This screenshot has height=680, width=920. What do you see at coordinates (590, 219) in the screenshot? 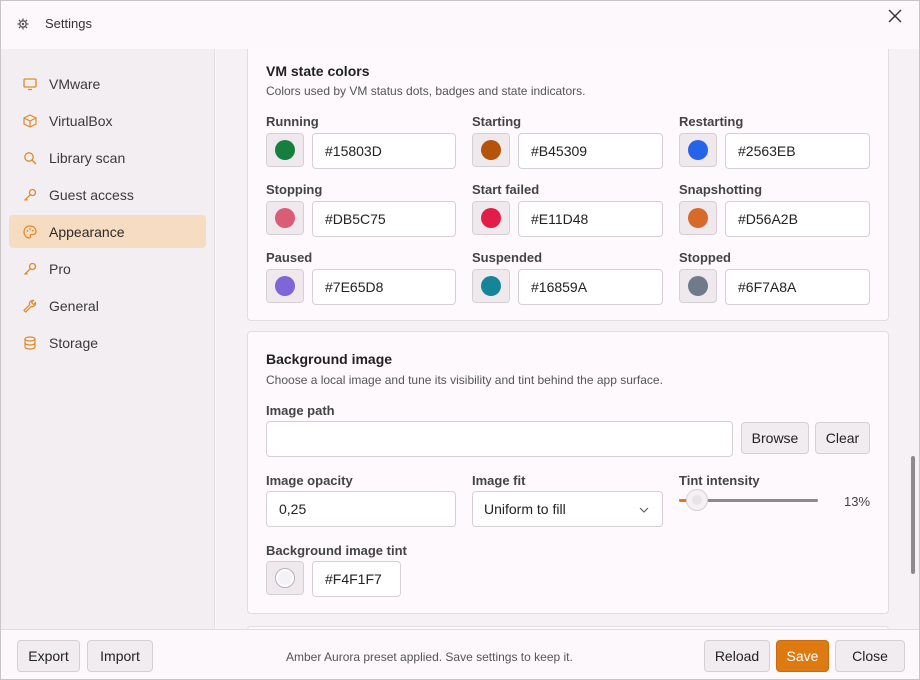
I see `color-field-start-failed: #E11D48` at bounding box center [590, 219].